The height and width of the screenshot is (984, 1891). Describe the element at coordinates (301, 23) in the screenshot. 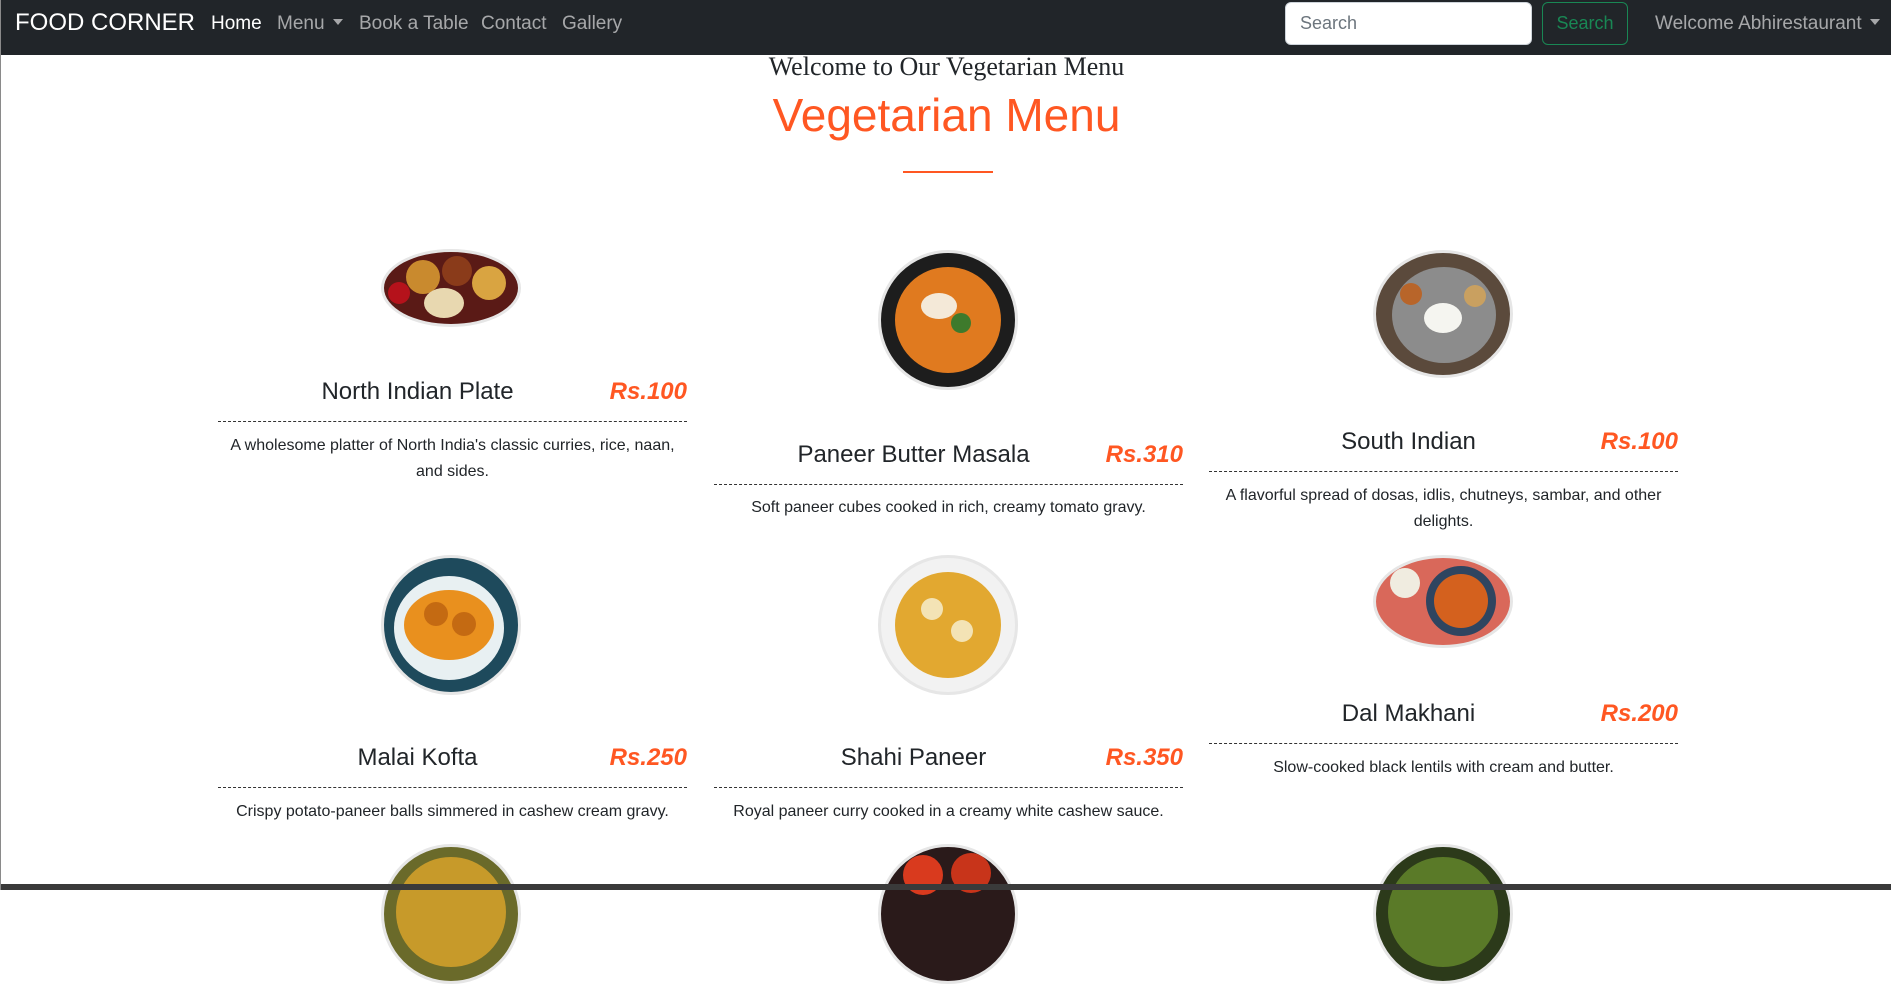

I see `nav-menu-label: Menu` at that location.